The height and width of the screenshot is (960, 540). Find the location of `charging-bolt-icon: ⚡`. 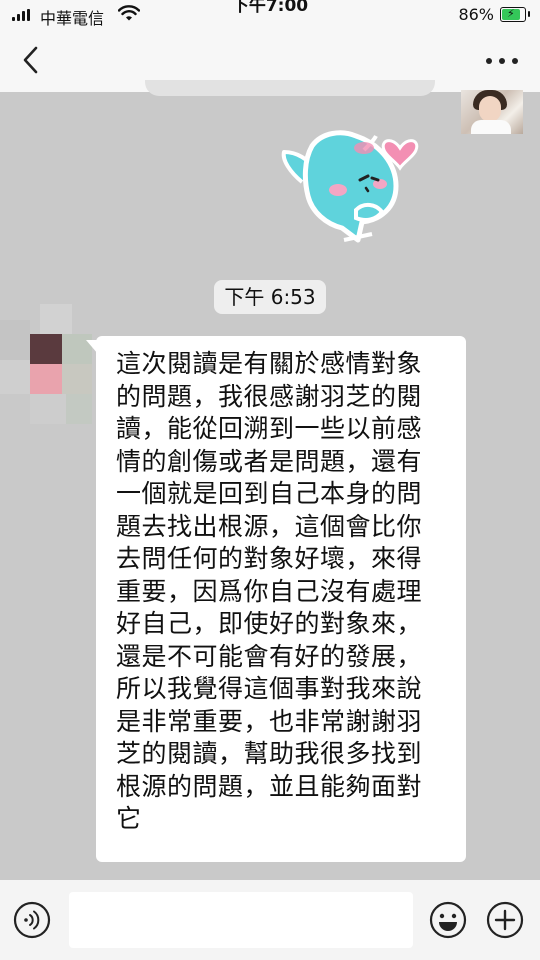

charging-bolt-icon: ⚡ is located at coordinates (511, 13).